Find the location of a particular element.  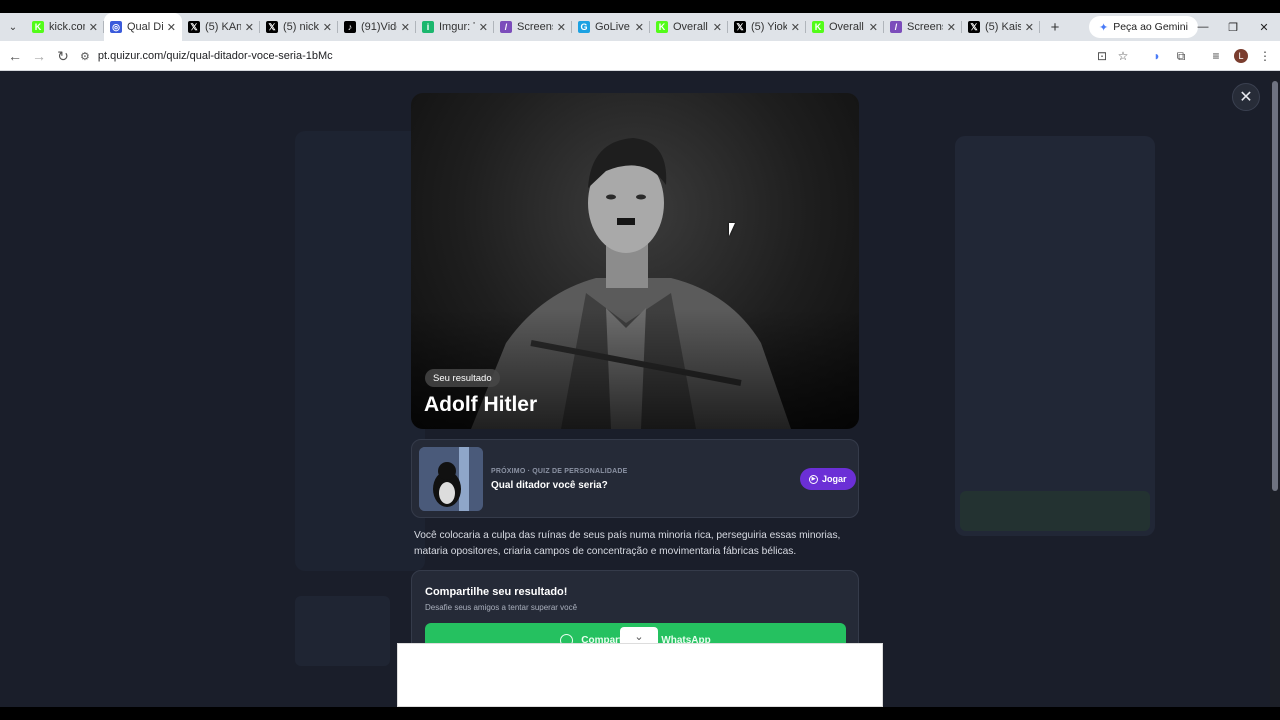

mouse-cursor is located at coordinates (735, 229).